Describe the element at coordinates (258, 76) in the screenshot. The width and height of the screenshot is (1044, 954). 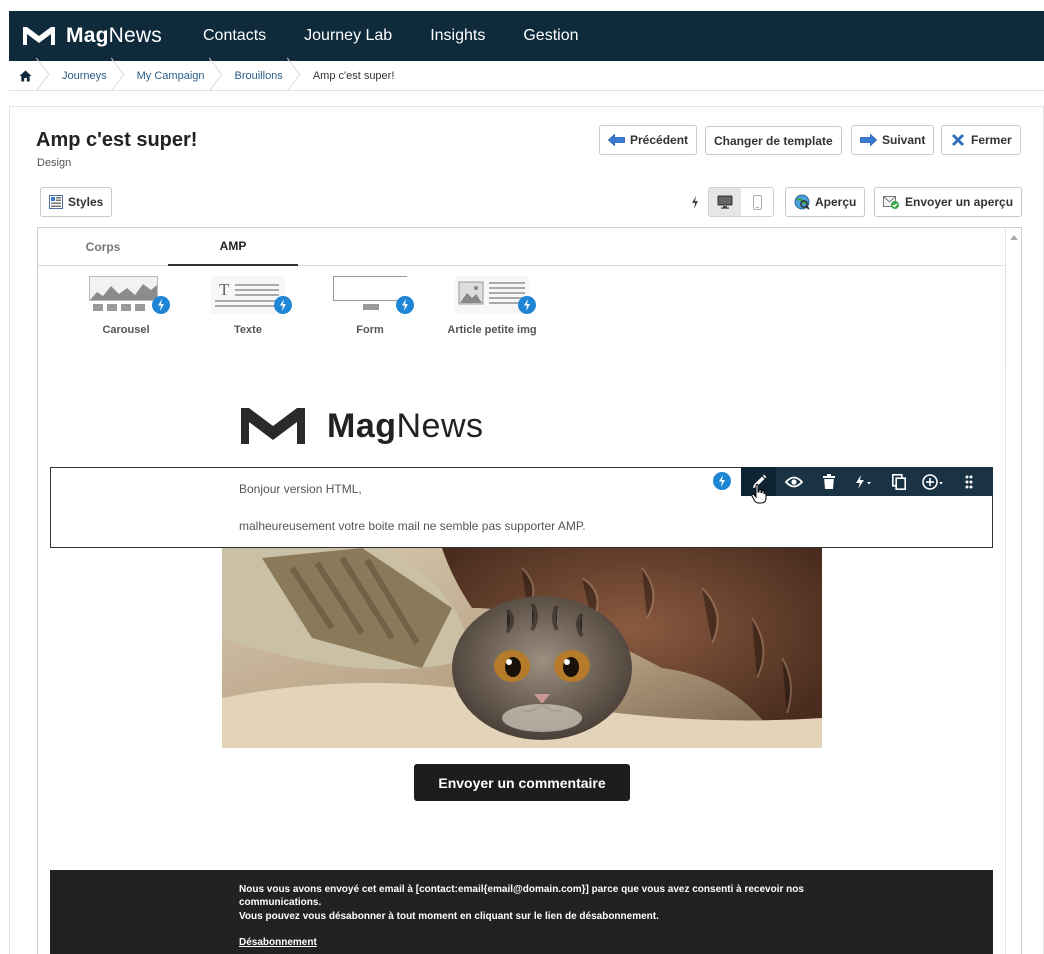
I see `breadcrumb-brouillons: Brouillons` at that location.